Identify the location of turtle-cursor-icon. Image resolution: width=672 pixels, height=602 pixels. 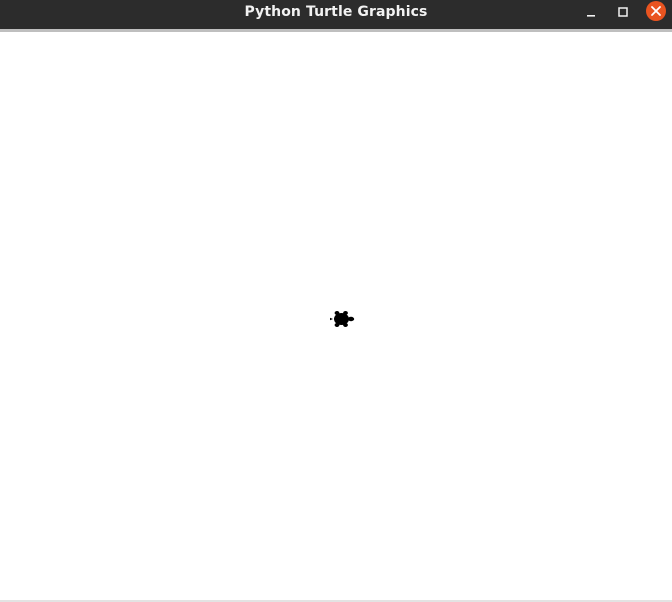
(342, 319).